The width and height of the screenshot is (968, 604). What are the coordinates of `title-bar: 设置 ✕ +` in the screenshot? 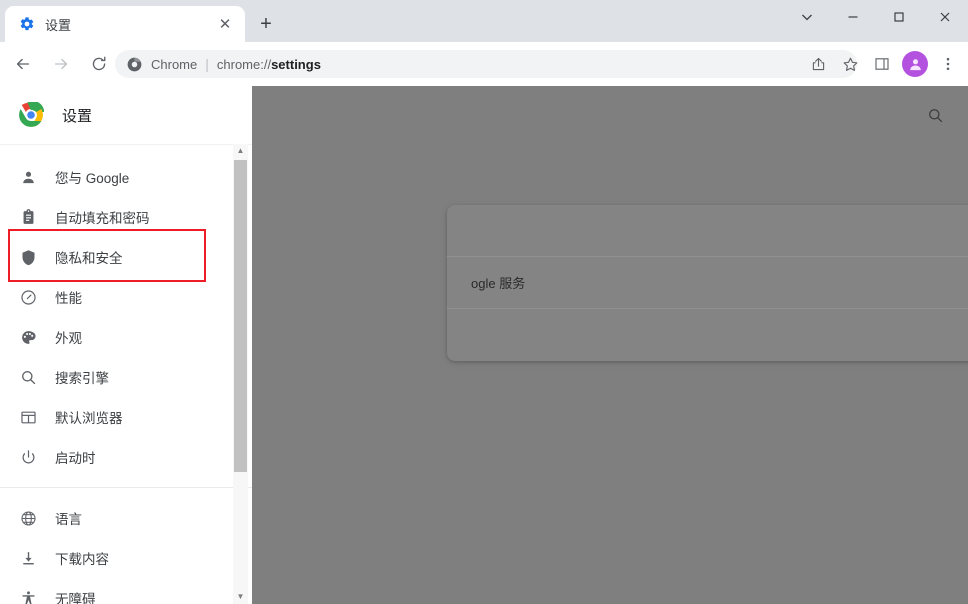 It's located at (484, 21).